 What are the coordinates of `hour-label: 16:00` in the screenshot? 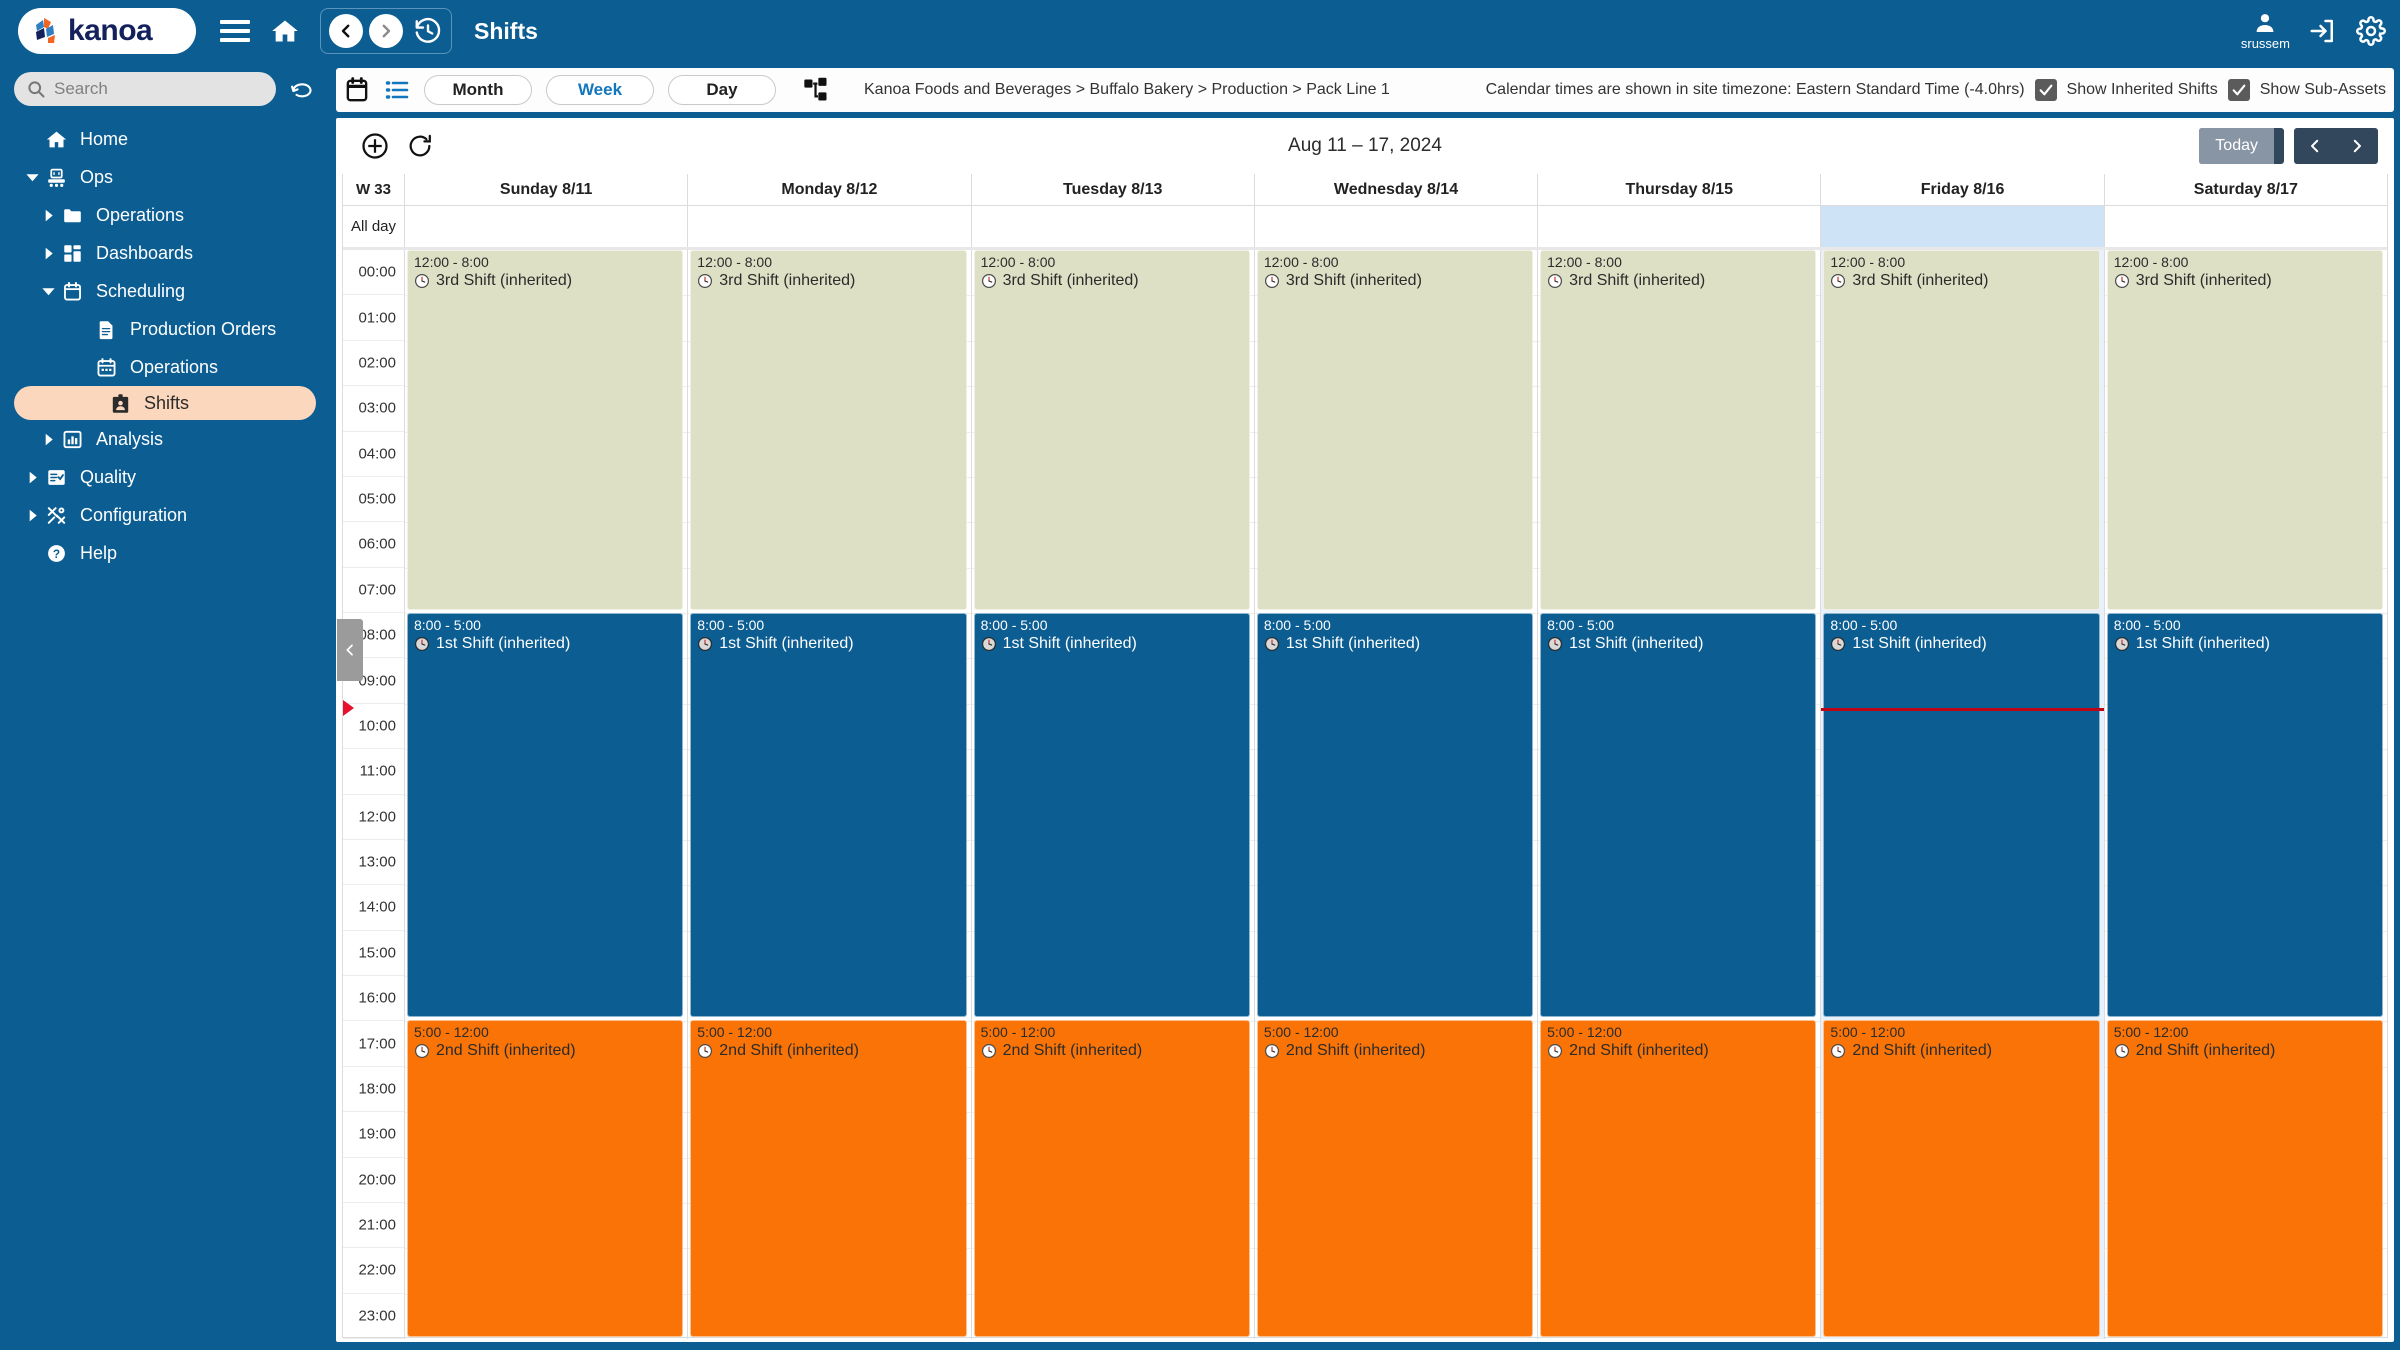 It's located at (377, 998).